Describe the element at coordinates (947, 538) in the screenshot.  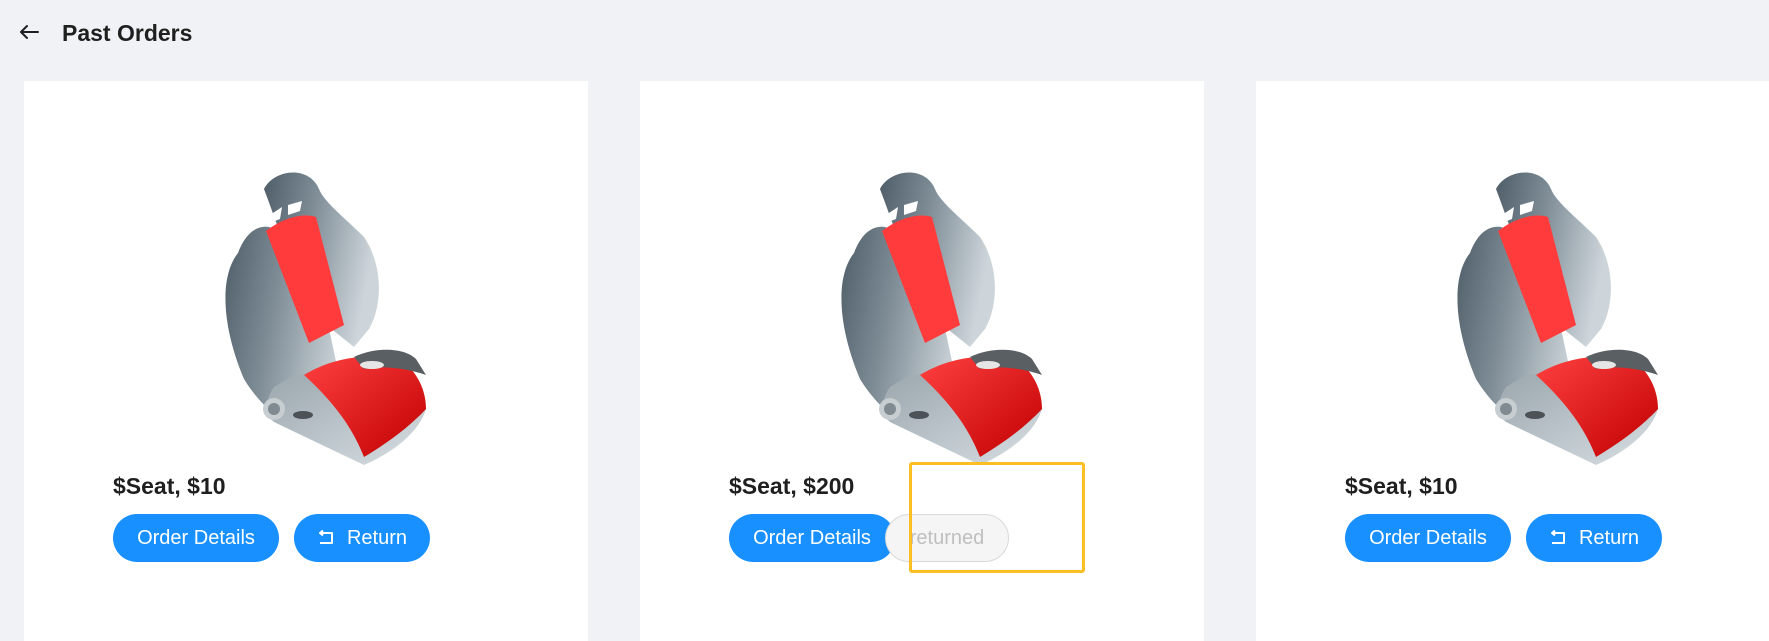
I see `returned-status-button: returned` at that location.